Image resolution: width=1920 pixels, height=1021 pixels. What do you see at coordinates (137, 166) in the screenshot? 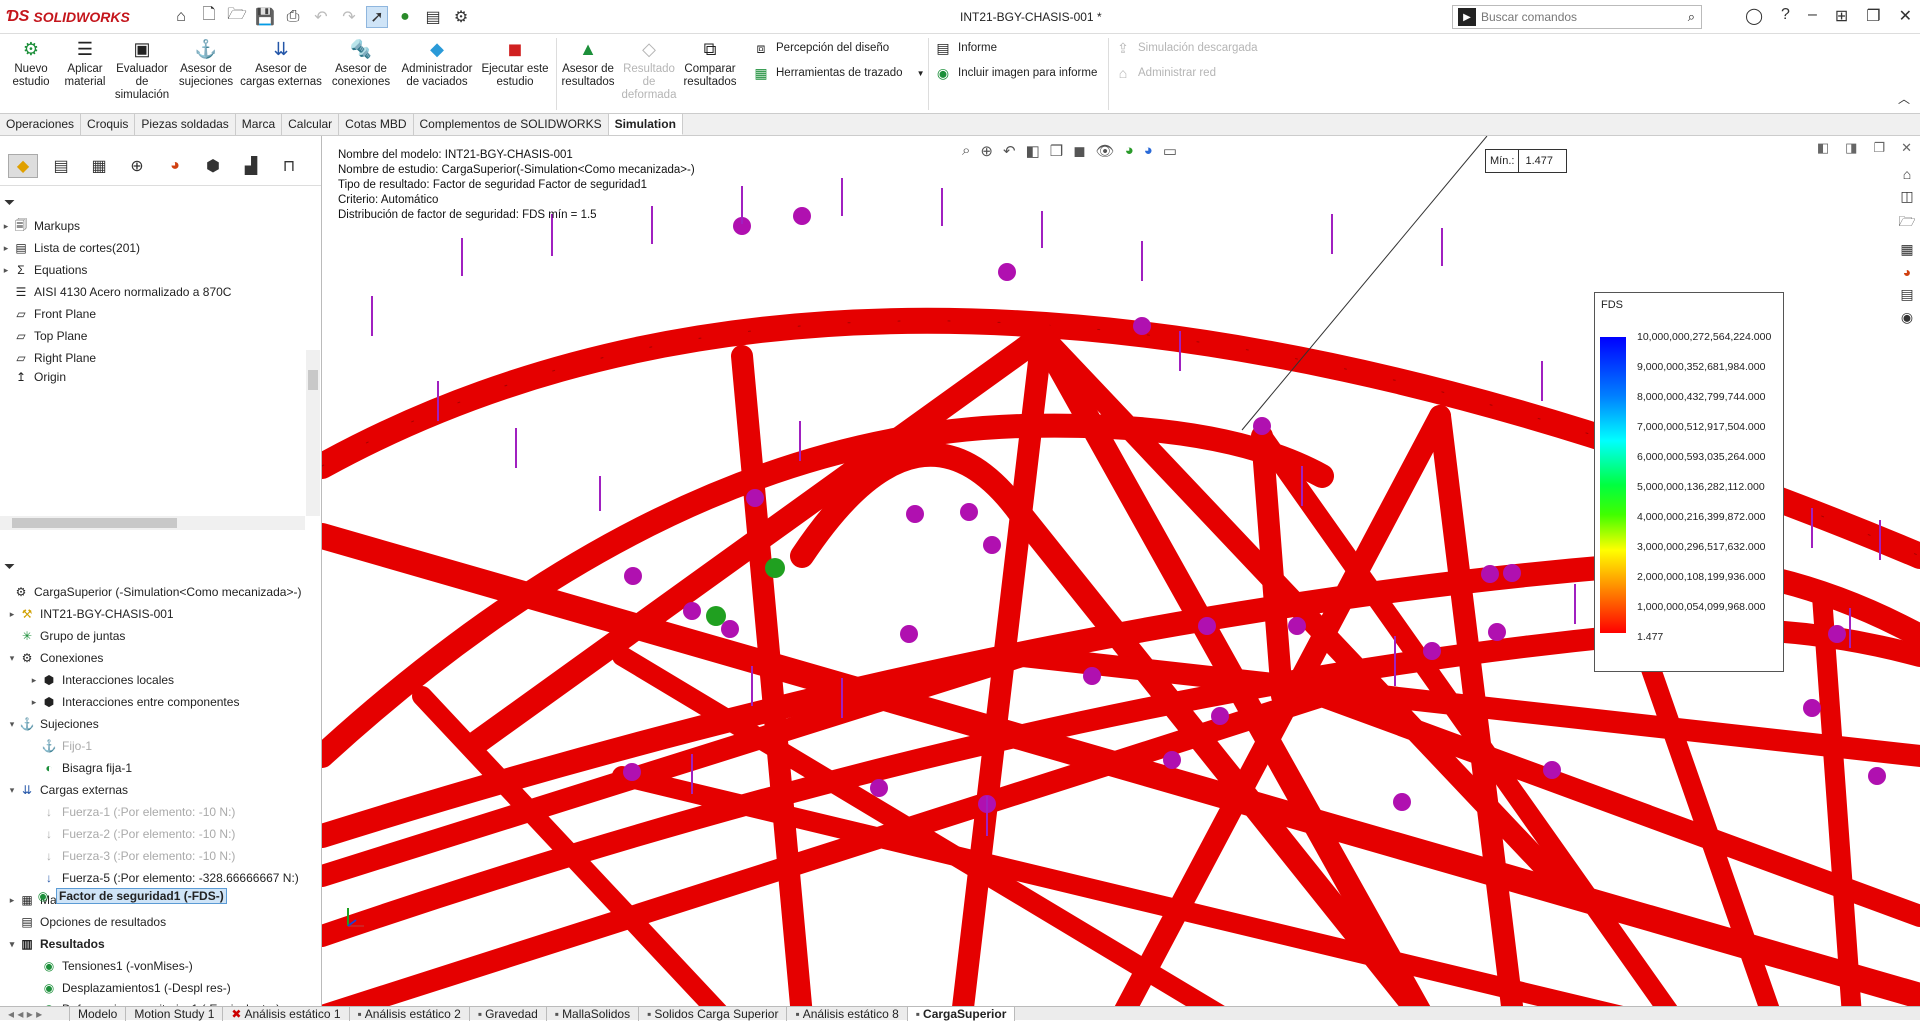
I see `dimxpert-icon: ⊕` at bounding box center [137, 166].